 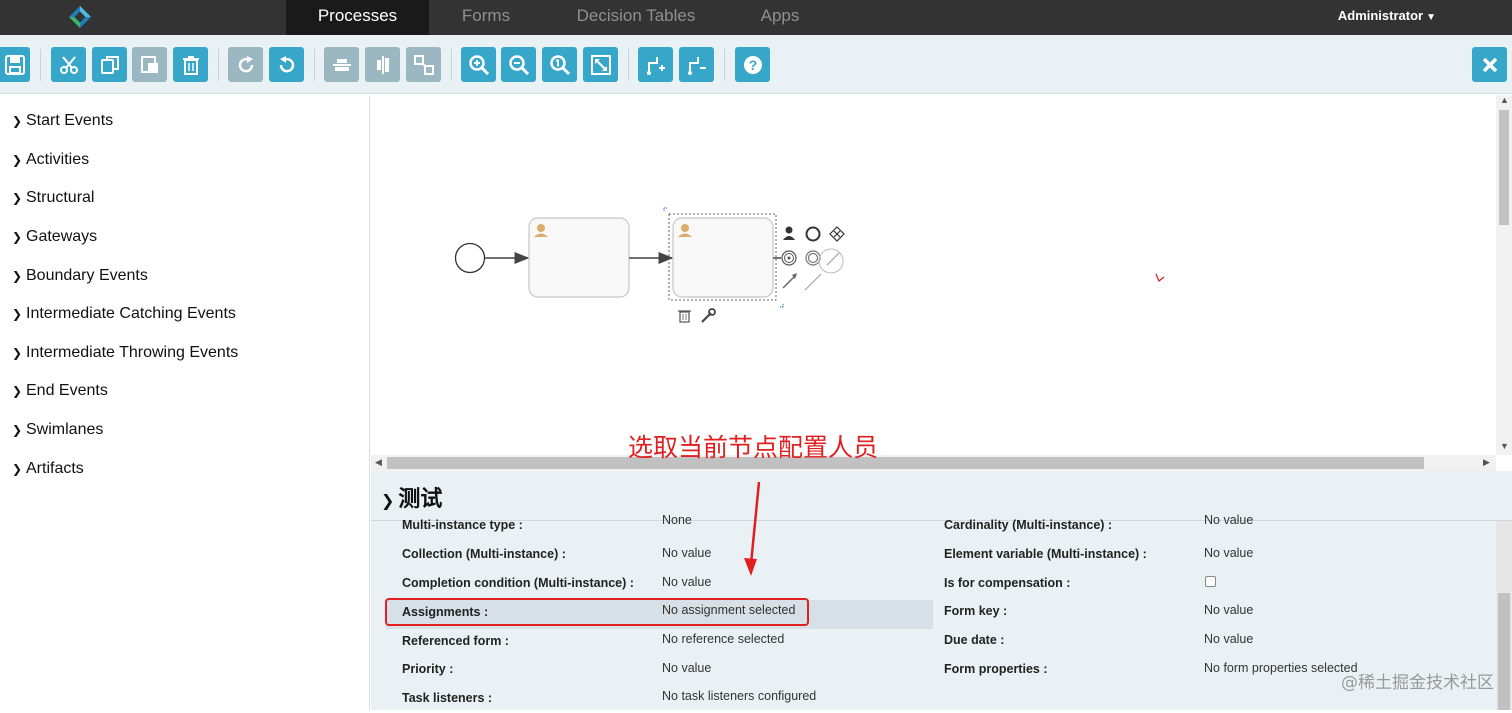 I want to click on canvas-horizontal-scrollbar: ◀ ▶, so click(x=933, y=463).